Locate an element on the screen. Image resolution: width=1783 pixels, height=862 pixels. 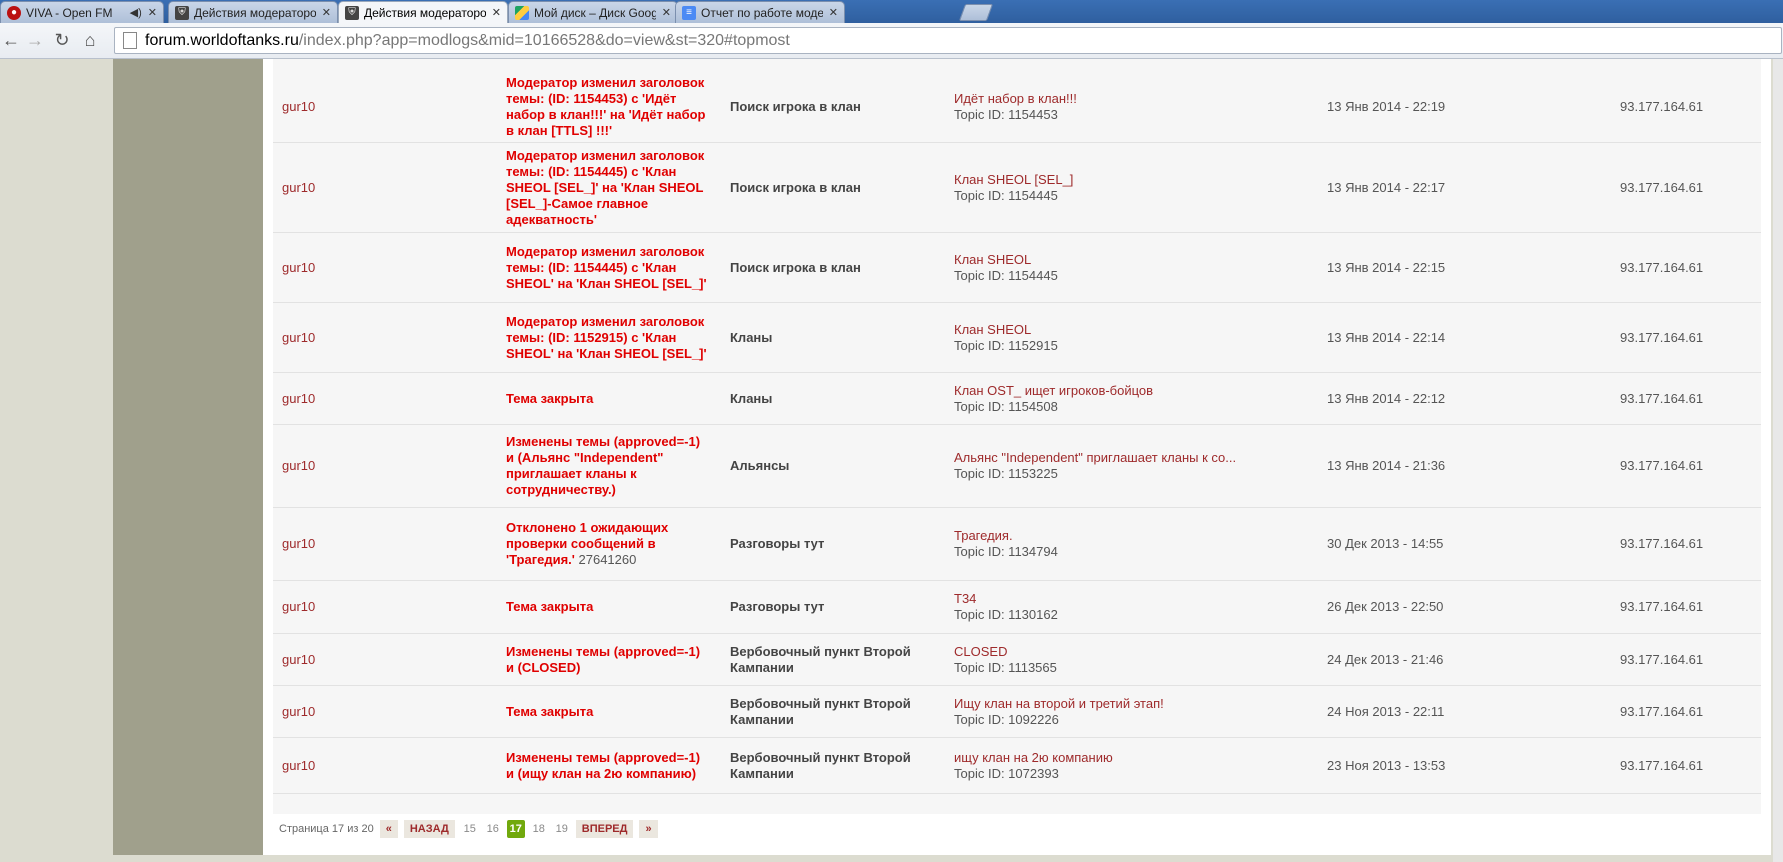
topic-id: Topic ID: 1154445 is located at coordinates (1006, 275).